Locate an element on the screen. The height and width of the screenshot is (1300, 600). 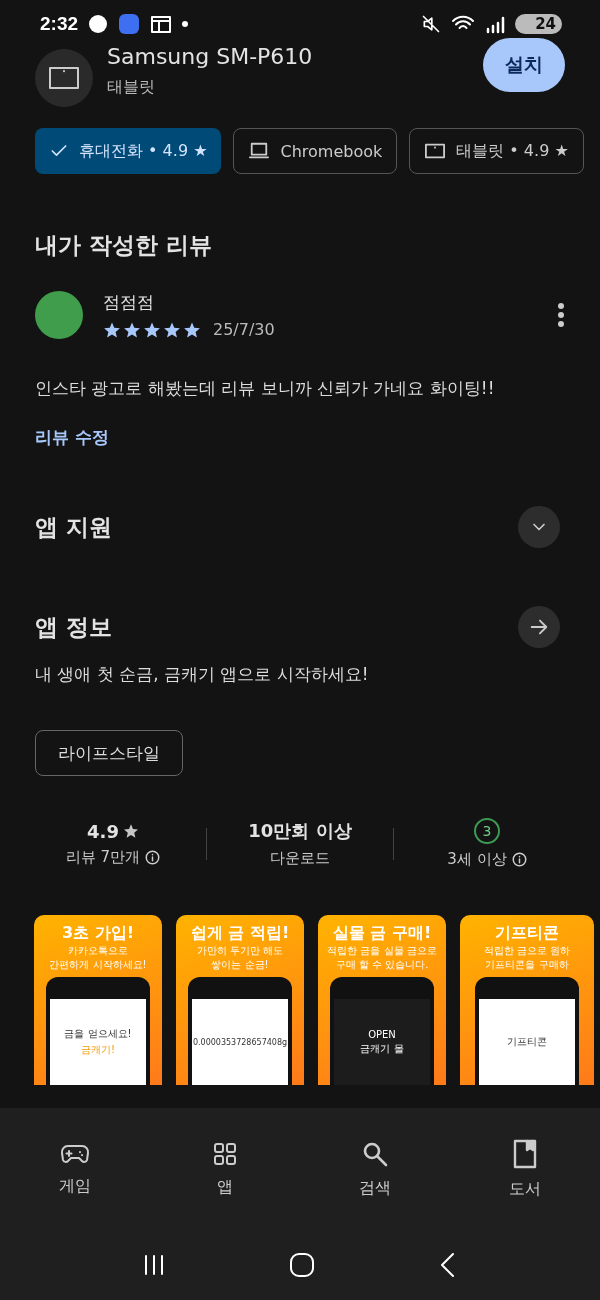
book-icon is located at coordinates (525, 1153).